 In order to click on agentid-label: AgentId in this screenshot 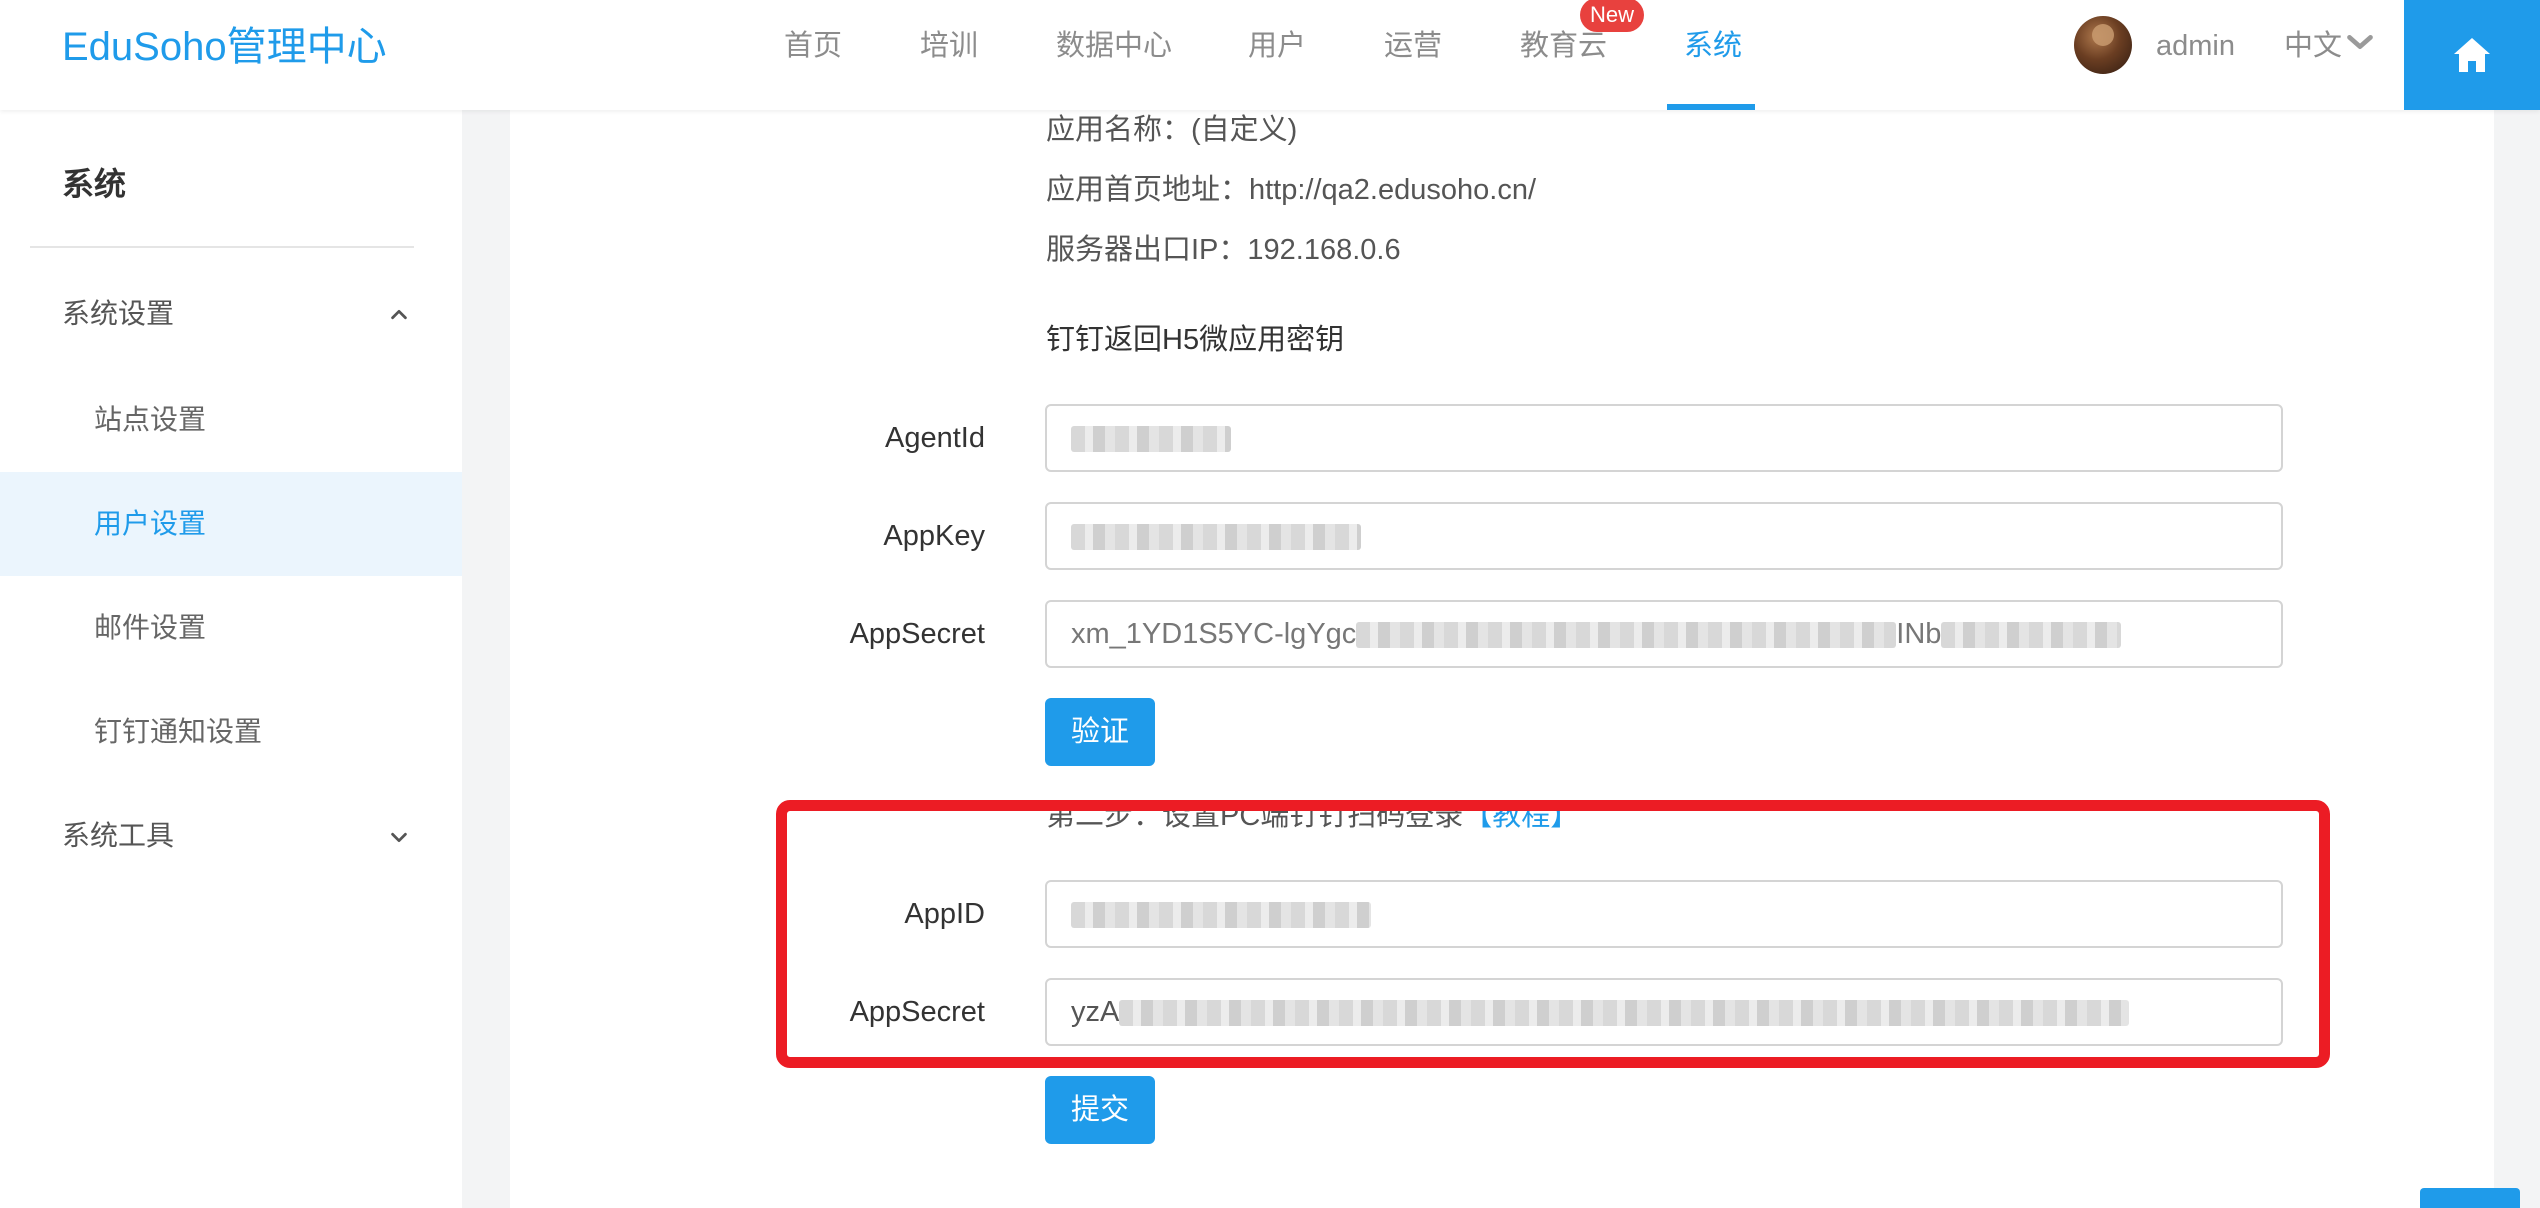, I will do `click(935, 438)`.